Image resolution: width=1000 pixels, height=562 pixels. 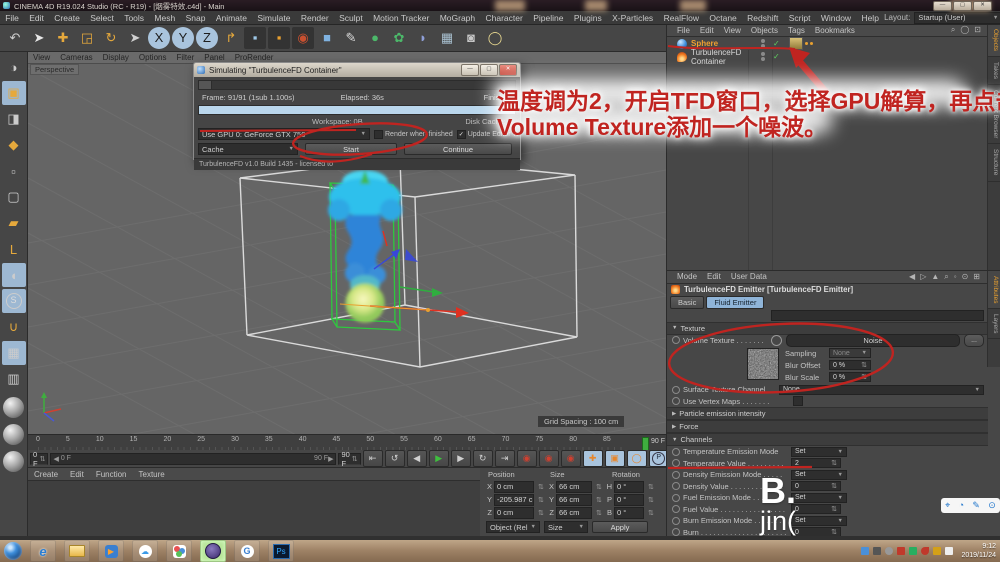 I want to click on filter-icon: ◯, so click(x=964, y=30).